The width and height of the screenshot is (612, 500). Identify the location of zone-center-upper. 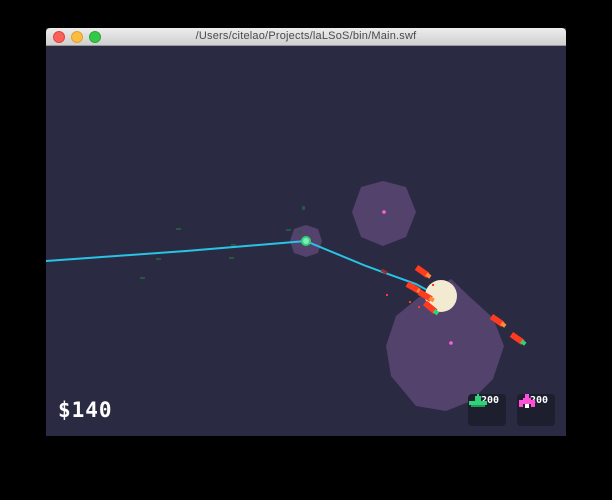
(384, 212).